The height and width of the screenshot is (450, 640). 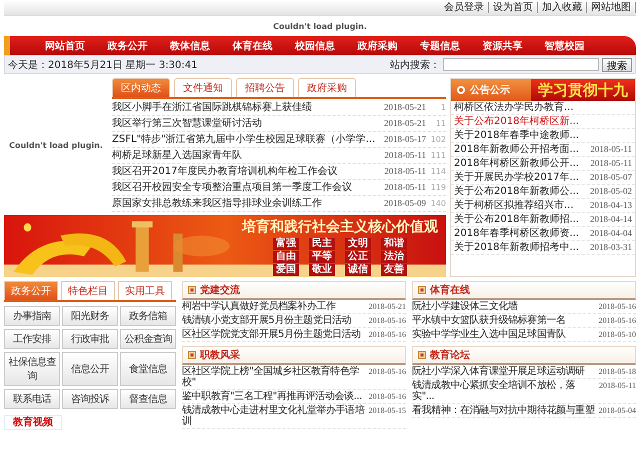 I want to click on notice-date: 2018-05-11, so click(x=611, y=149).